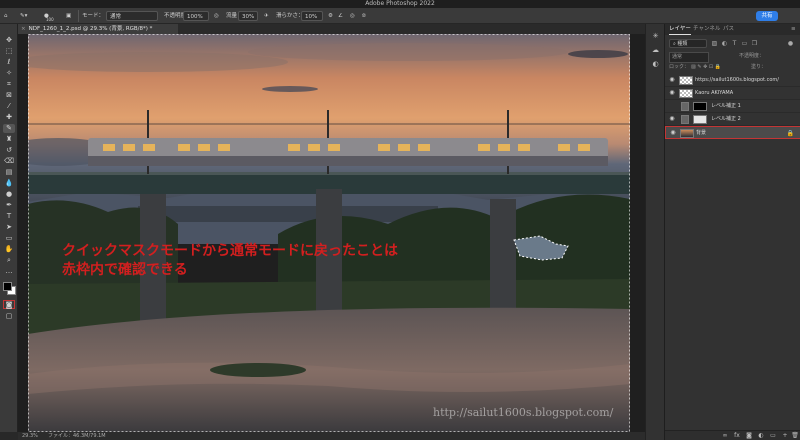 This screenshot has width=800, height=440. Describe the element at coordinates (9, 304) in the screenshot. I see `quick-mask-mode-icon: ◙` at that location.